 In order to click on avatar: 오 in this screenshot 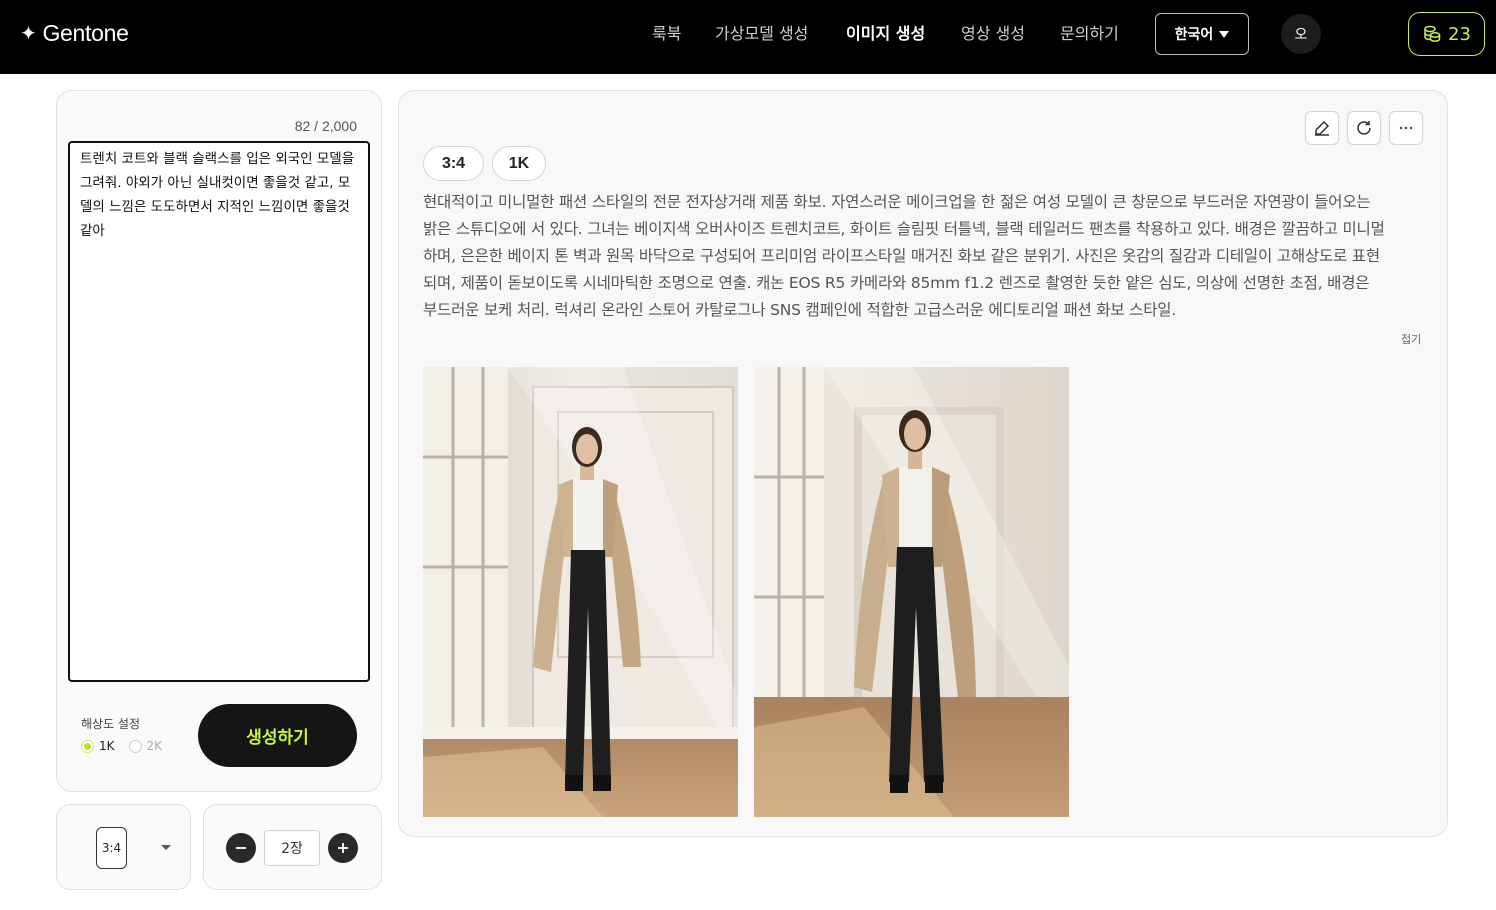, I will do `click(1301, 34)`.